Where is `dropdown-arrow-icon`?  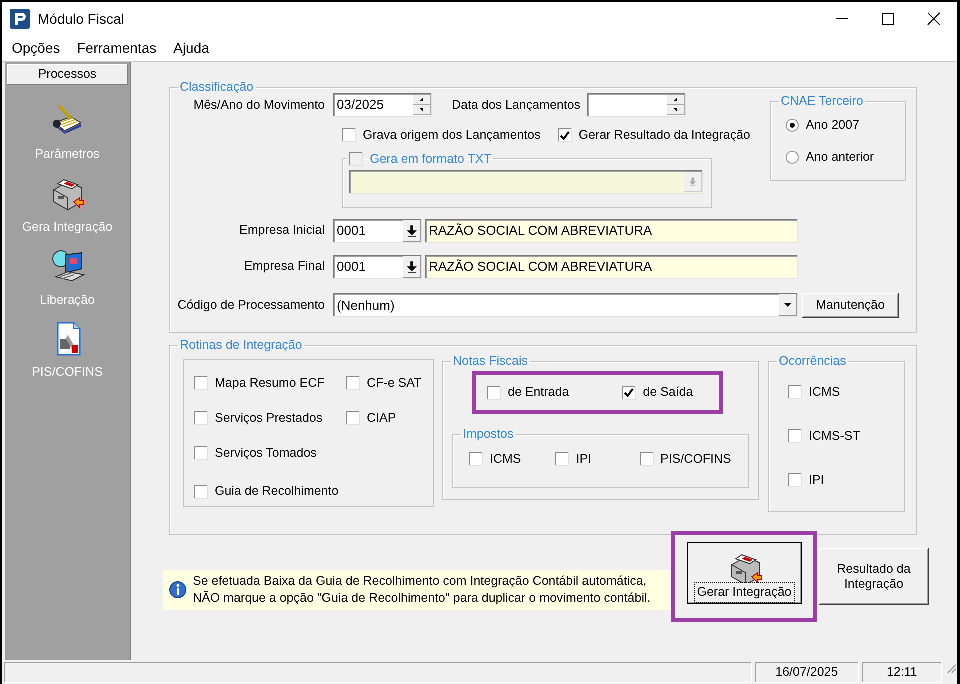
dropdown-arrow-icon is located at coordinates (788, 305).